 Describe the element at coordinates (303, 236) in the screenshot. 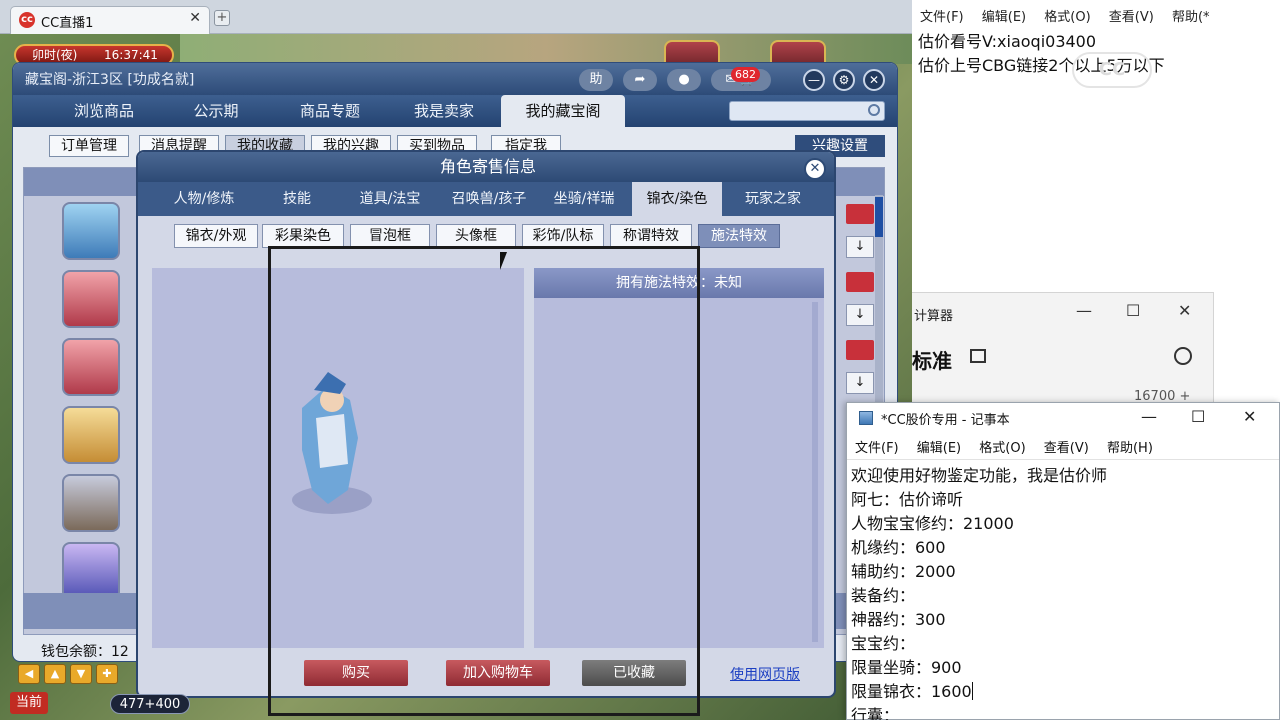

I see `subtab-dye: 彩果染色` at that location.